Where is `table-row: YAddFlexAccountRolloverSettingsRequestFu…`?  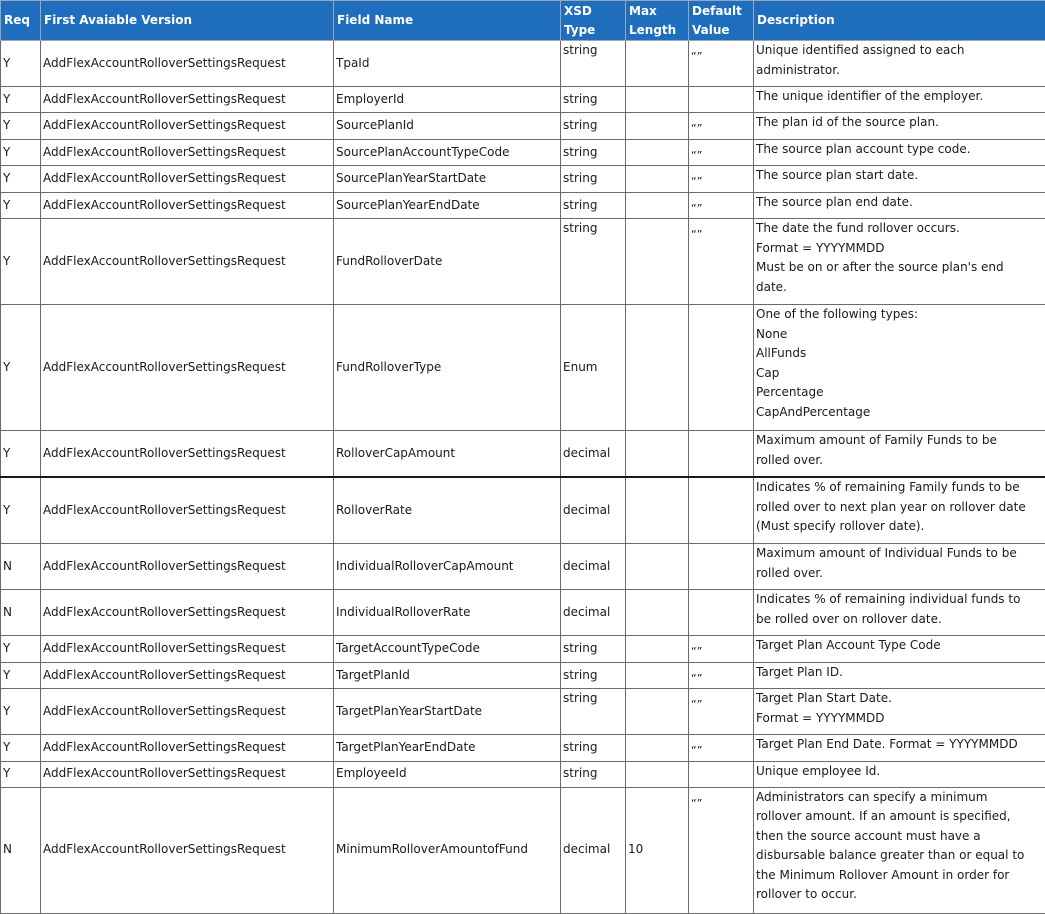 table-row: YAddFlexAccountRolloverSettingsRequestFu… is located at coordinates (523, 262).